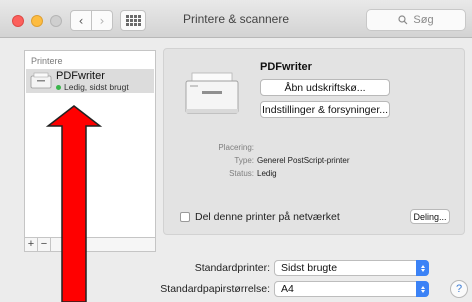  I want to click on add-printer-button: +, so click(31, 244).